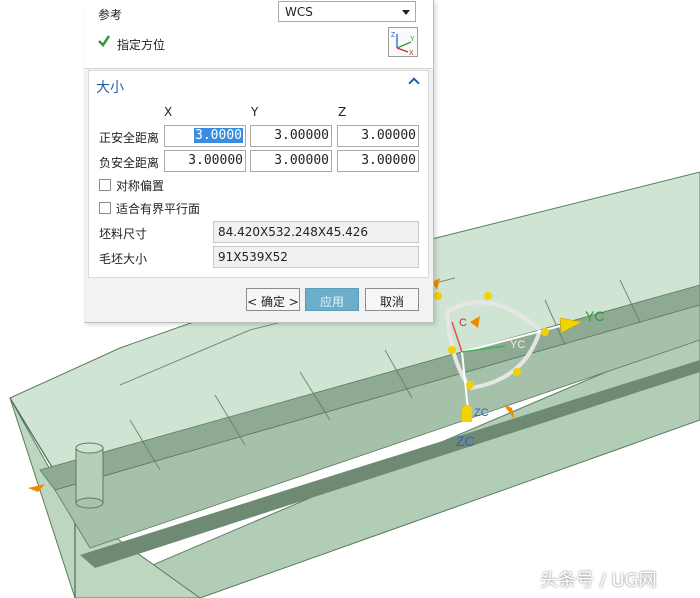 Image resolution: width=700 pixels, height=598 pixels. I want to click on svg-text: X, so click(411, 53).